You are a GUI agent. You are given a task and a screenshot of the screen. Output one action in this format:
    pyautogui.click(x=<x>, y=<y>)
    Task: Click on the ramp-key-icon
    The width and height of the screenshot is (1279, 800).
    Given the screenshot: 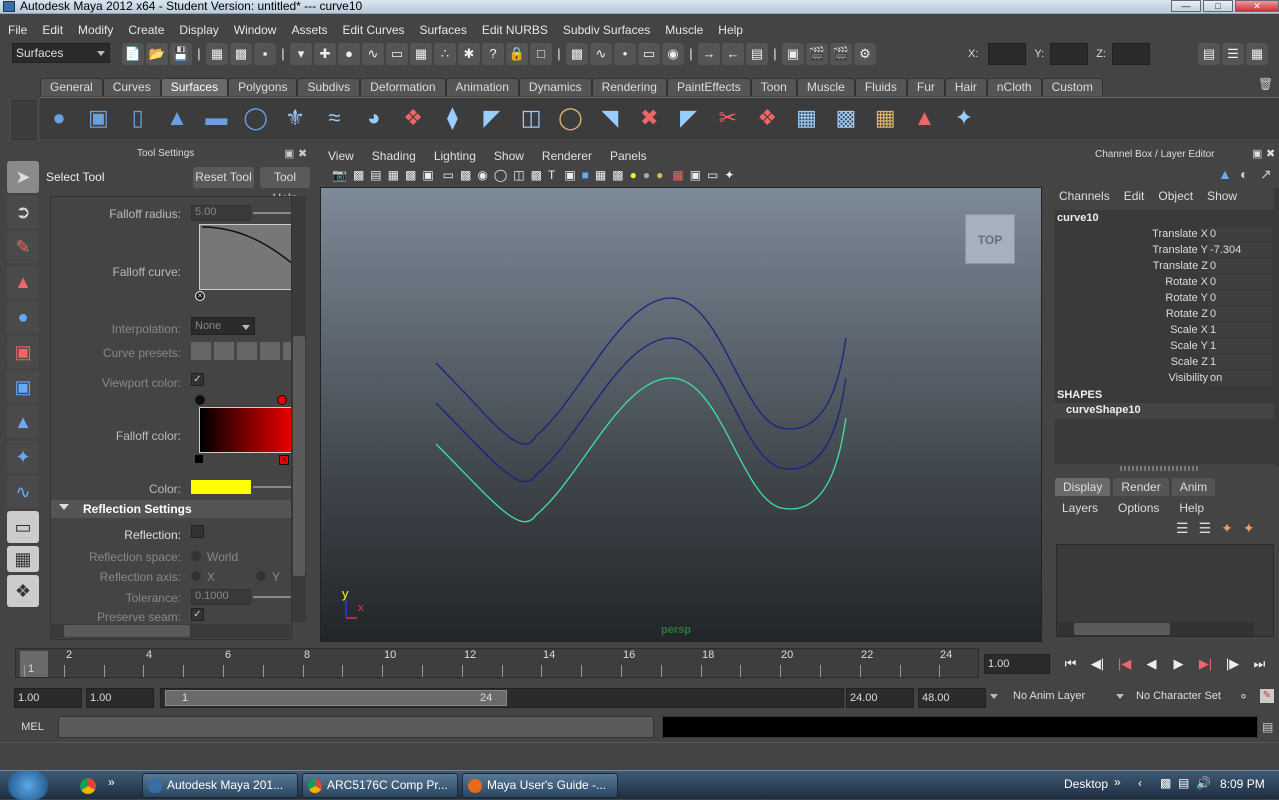 What is the action you would take?
    pyautogui.click(x=199, y=459)
    